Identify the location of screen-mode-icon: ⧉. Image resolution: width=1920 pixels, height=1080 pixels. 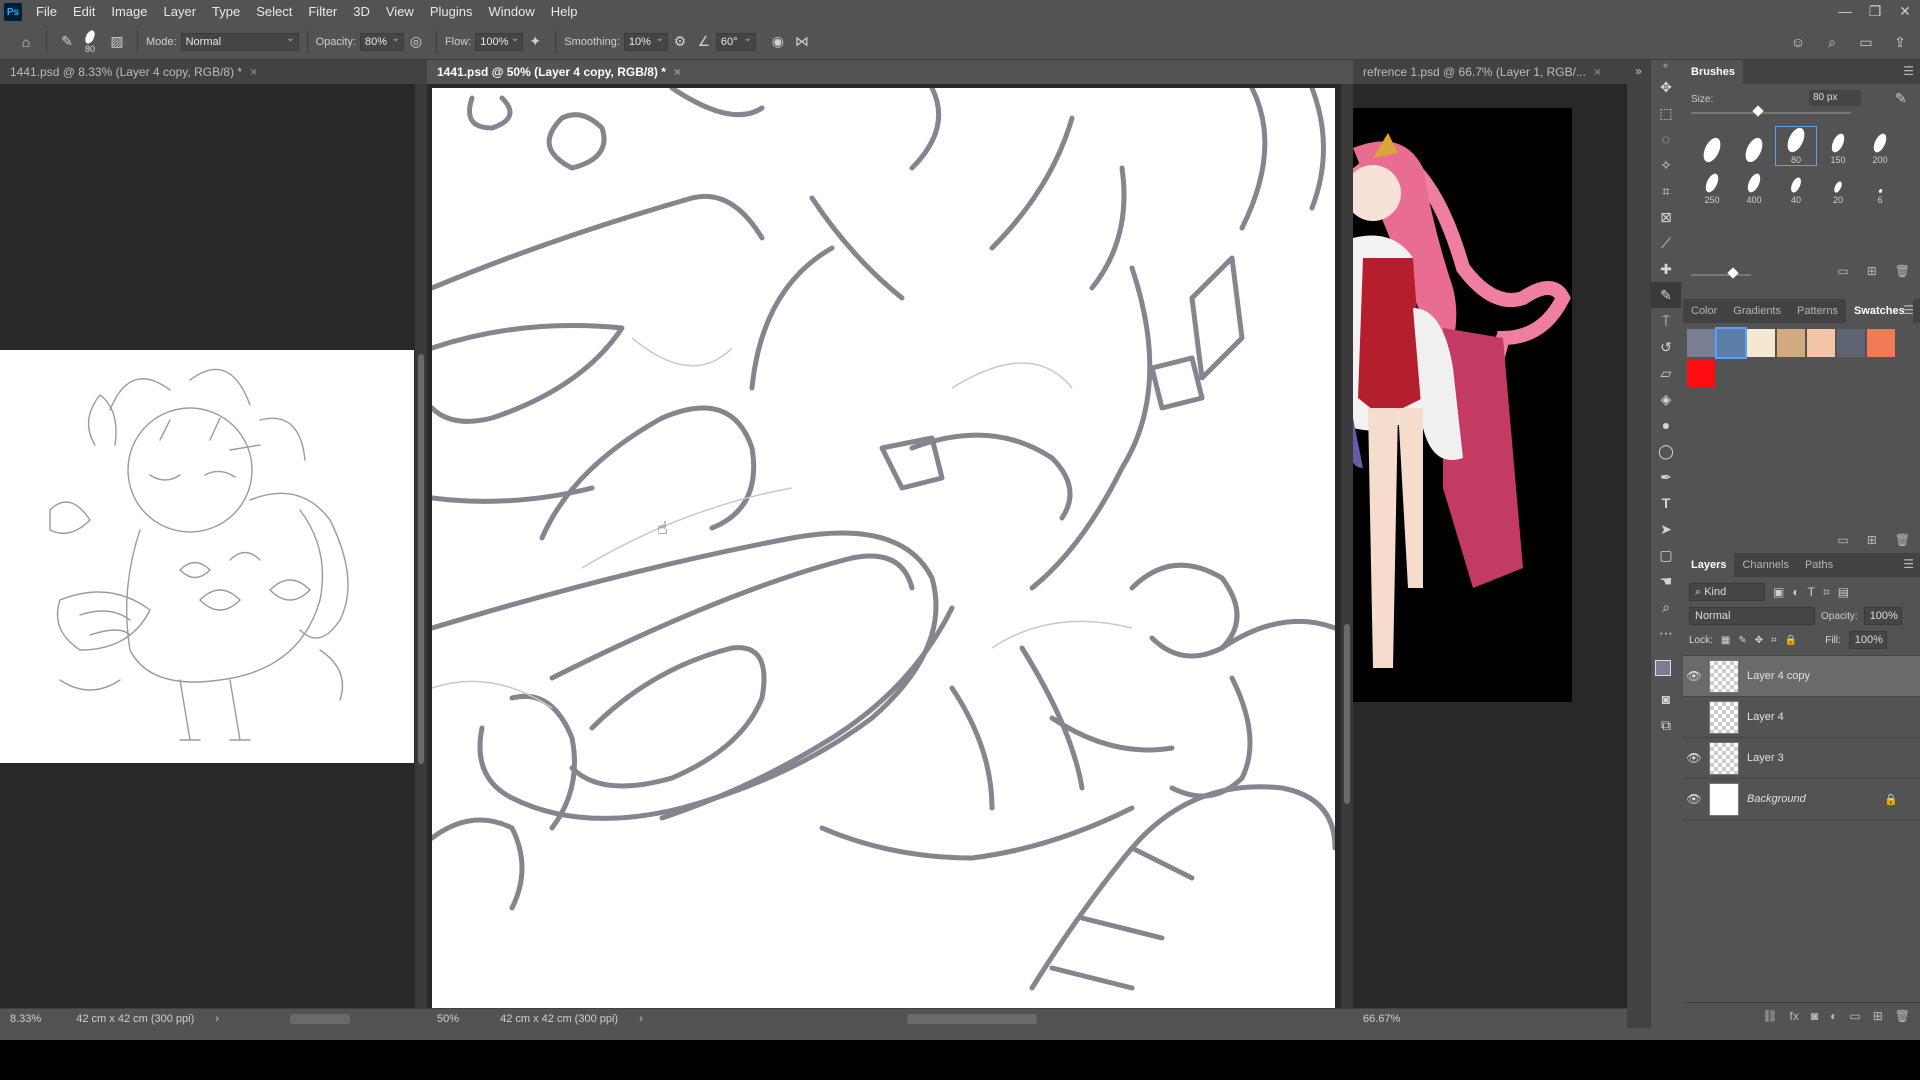
(1666, 725).